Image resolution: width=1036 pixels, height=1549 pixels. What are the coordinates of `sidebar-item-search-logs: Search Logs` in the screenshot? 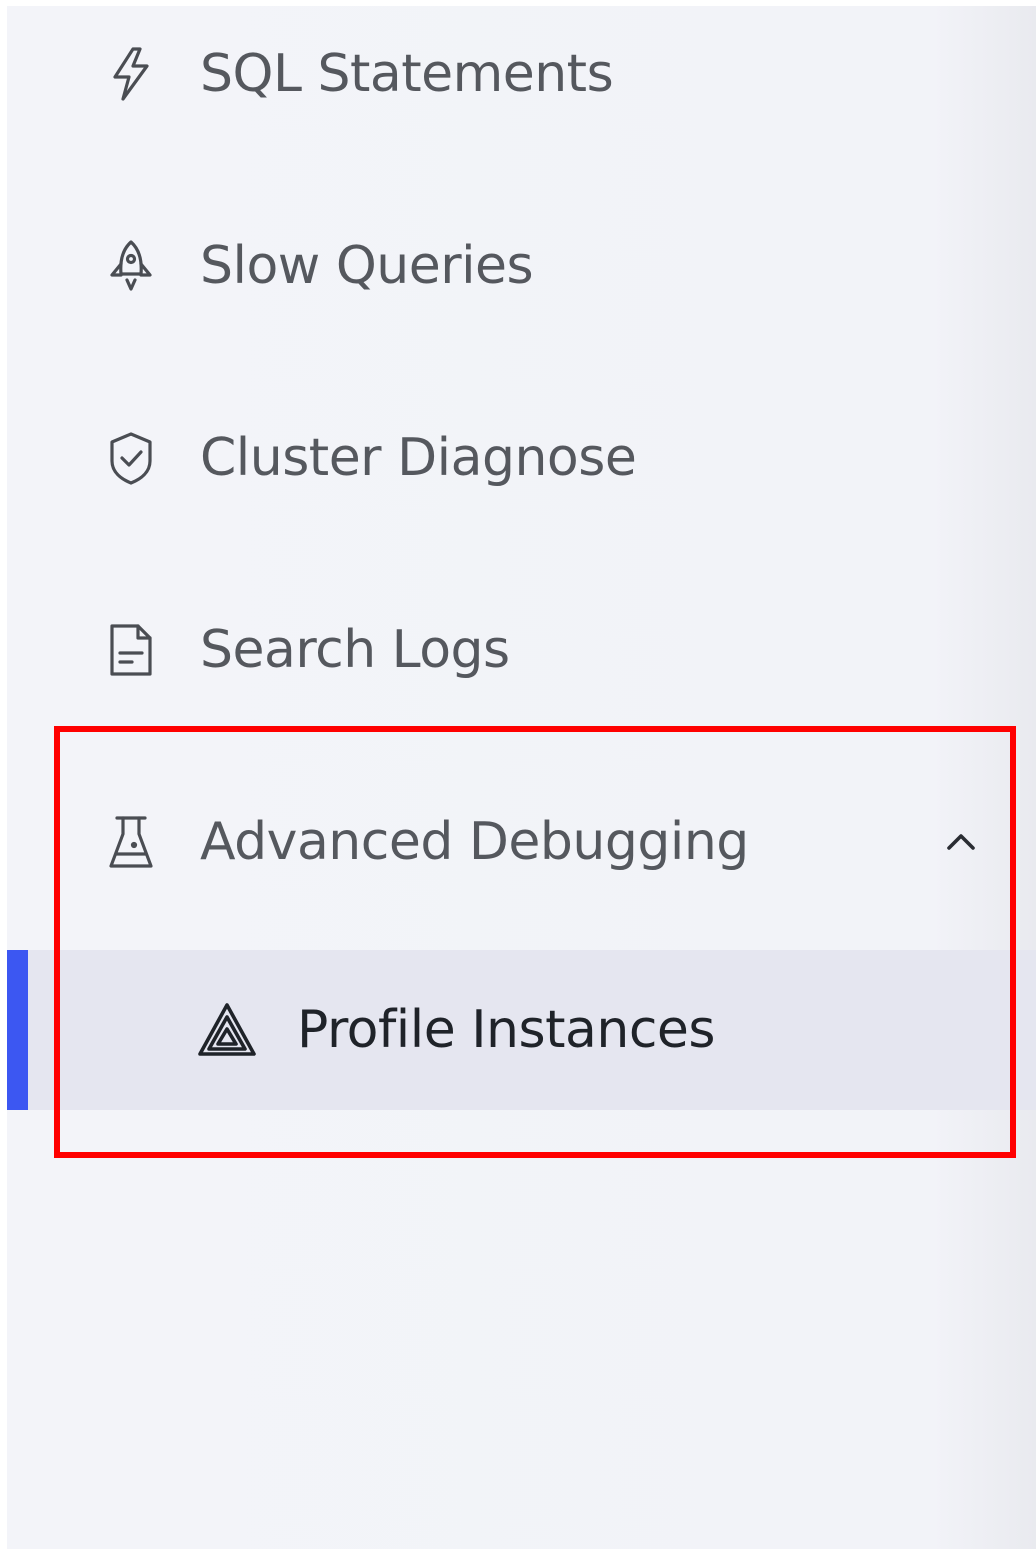 It's located at (521, 650).